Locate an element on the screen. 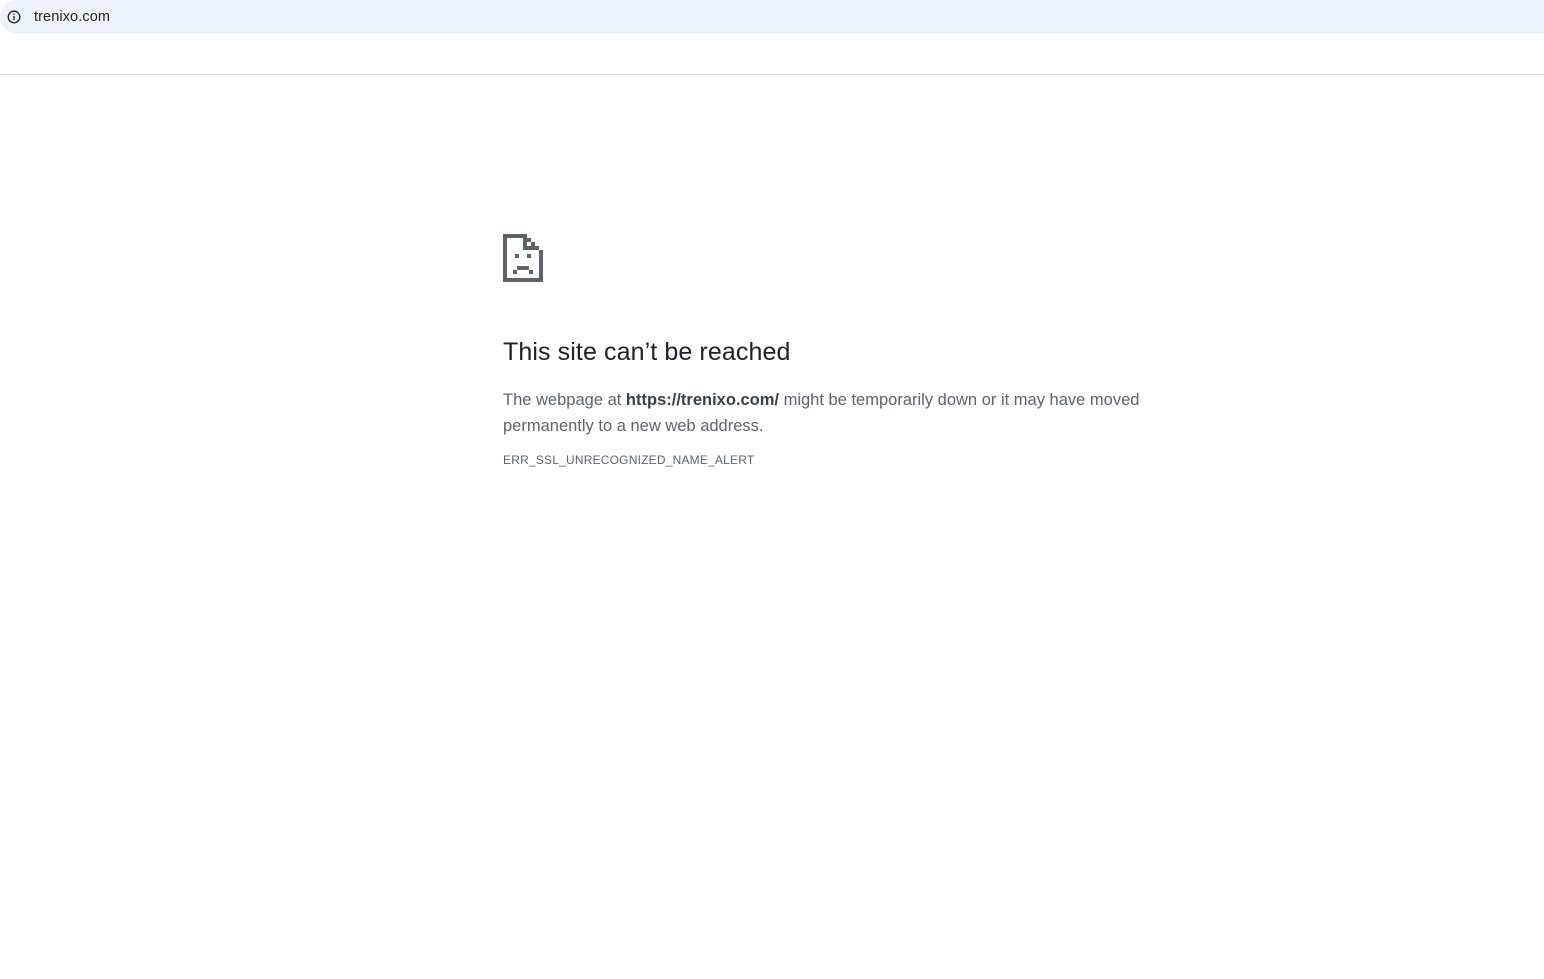 The width and height of the screenshot is (1544, 979). address-bar: trenixo.com is located at coordinates (772, 17).